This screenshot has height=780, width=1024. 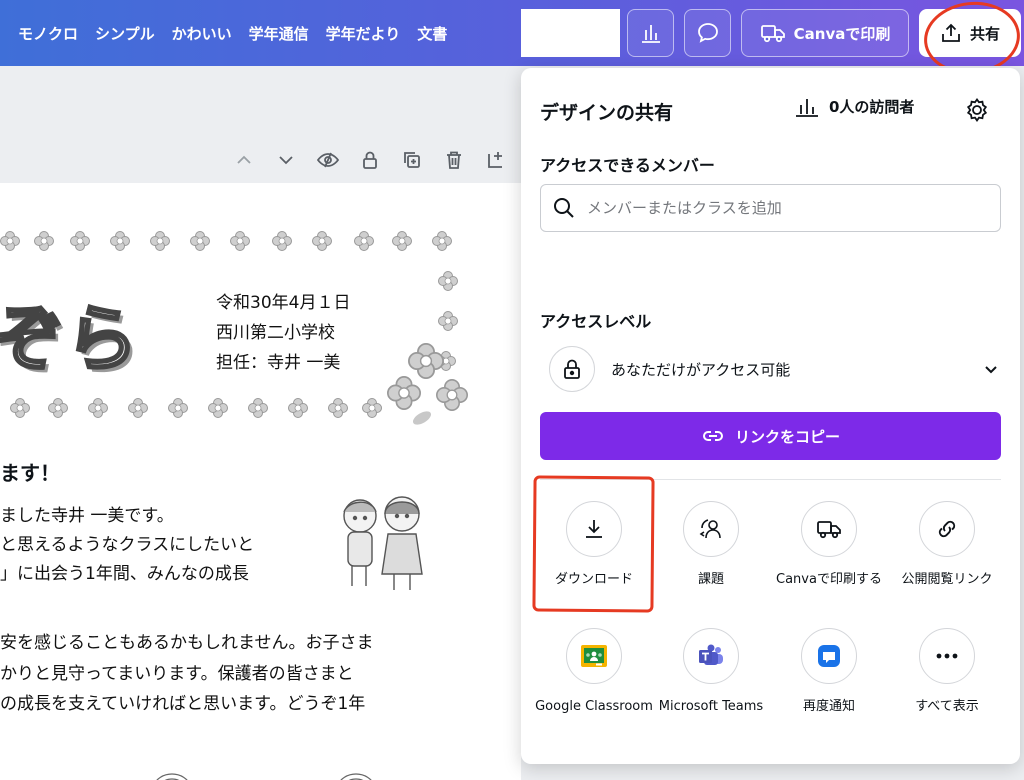 What do you see at coordinates (454, 160) in the screenshot?
I see `trash-icon` at bounding box center [454, 160].